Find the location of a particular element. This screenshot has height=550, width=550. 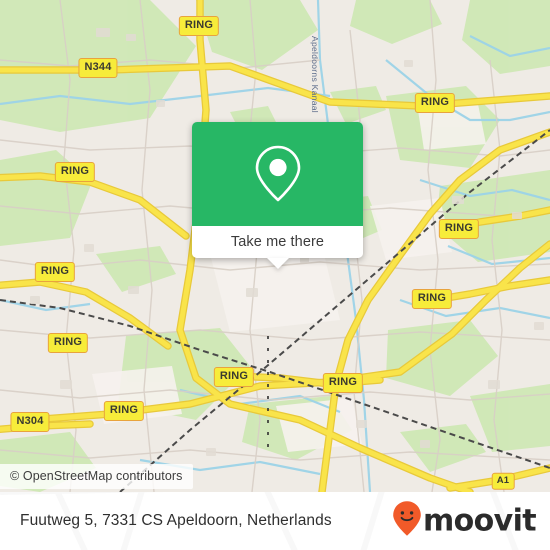

map-attribution: © OpenStreetMap contributors is located at coordinates (96, 476).